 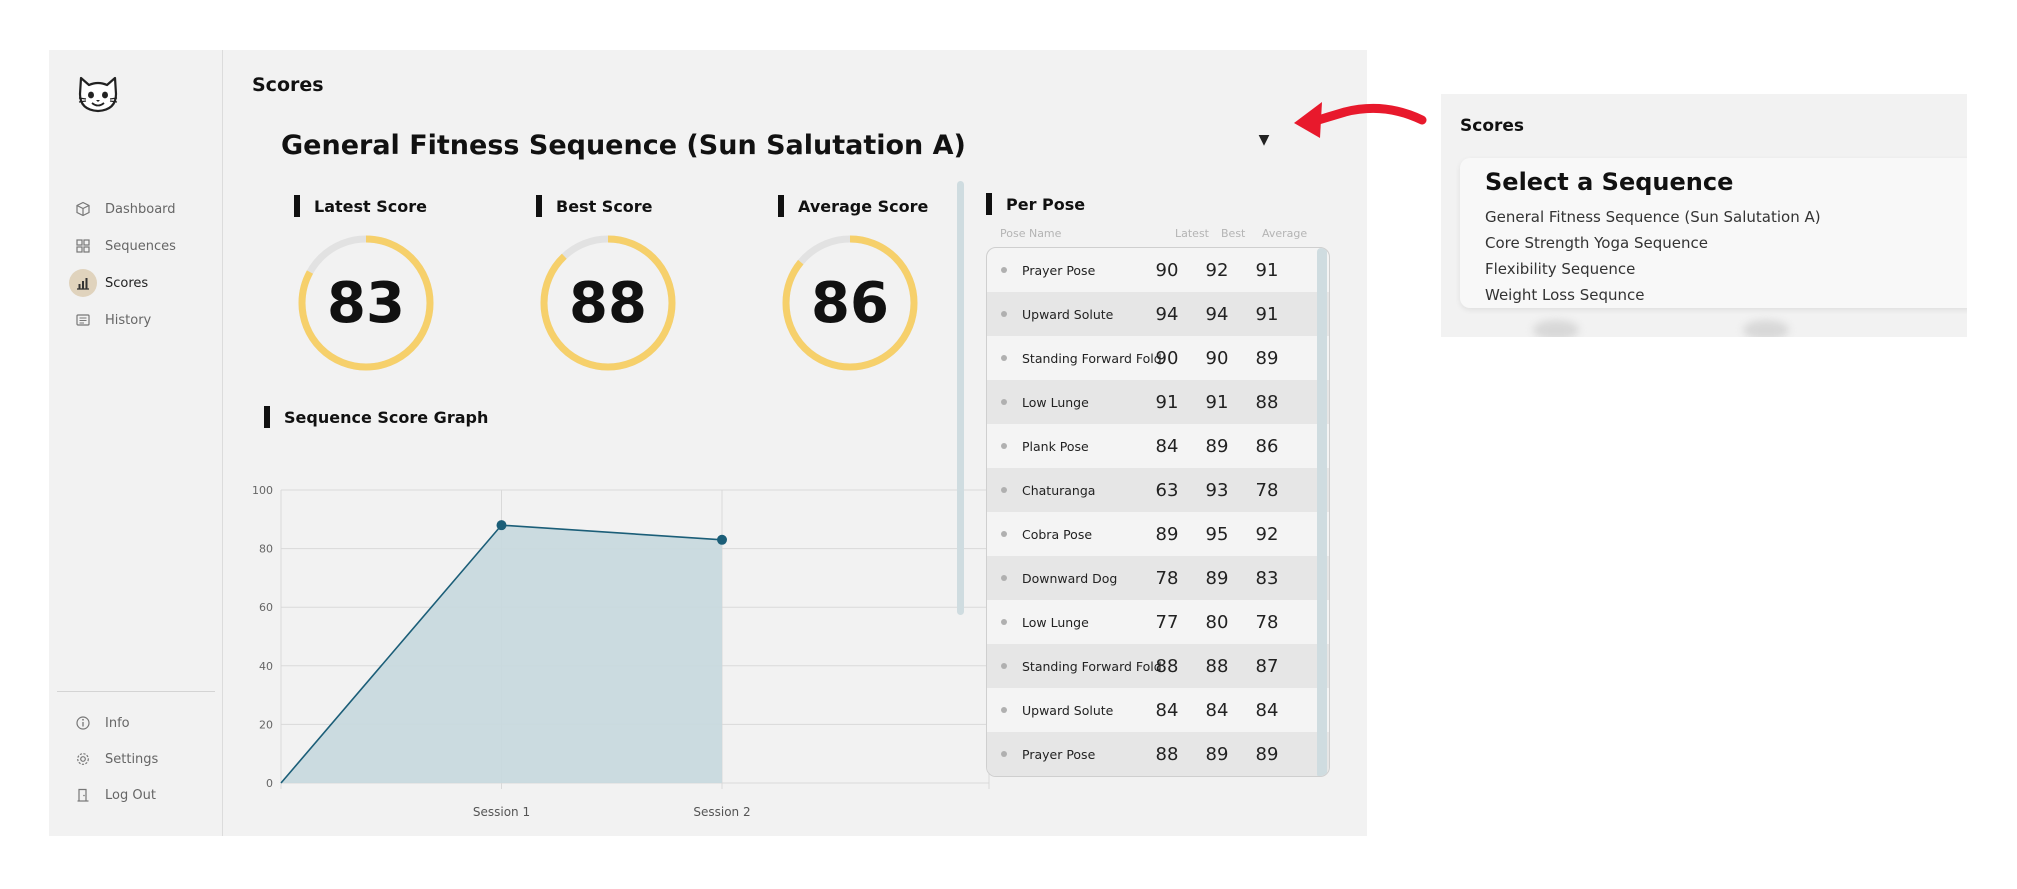 What do you see at coordinates (721, 812) in the screenshot?
I see `x-tick-label: Session 2` at bounding box center [721, 812].